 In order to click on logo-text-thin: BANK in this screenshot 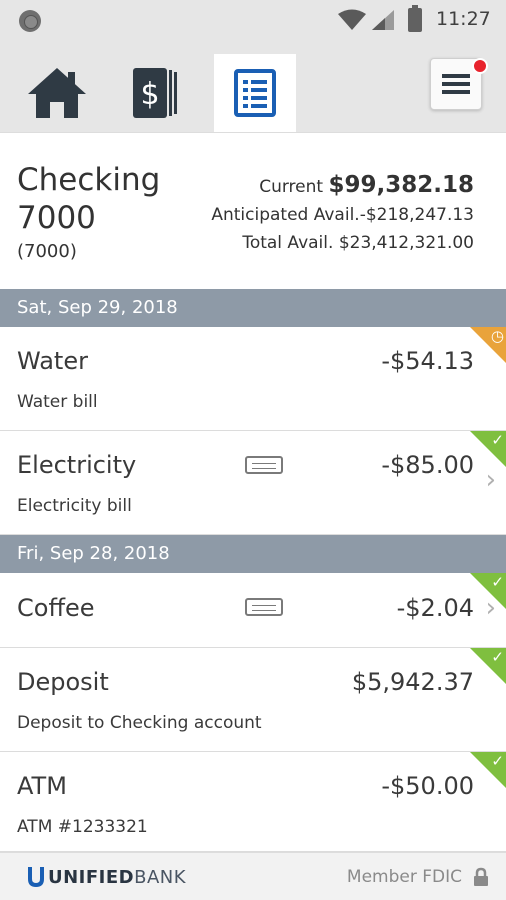, I will do `click(160, 877)`.